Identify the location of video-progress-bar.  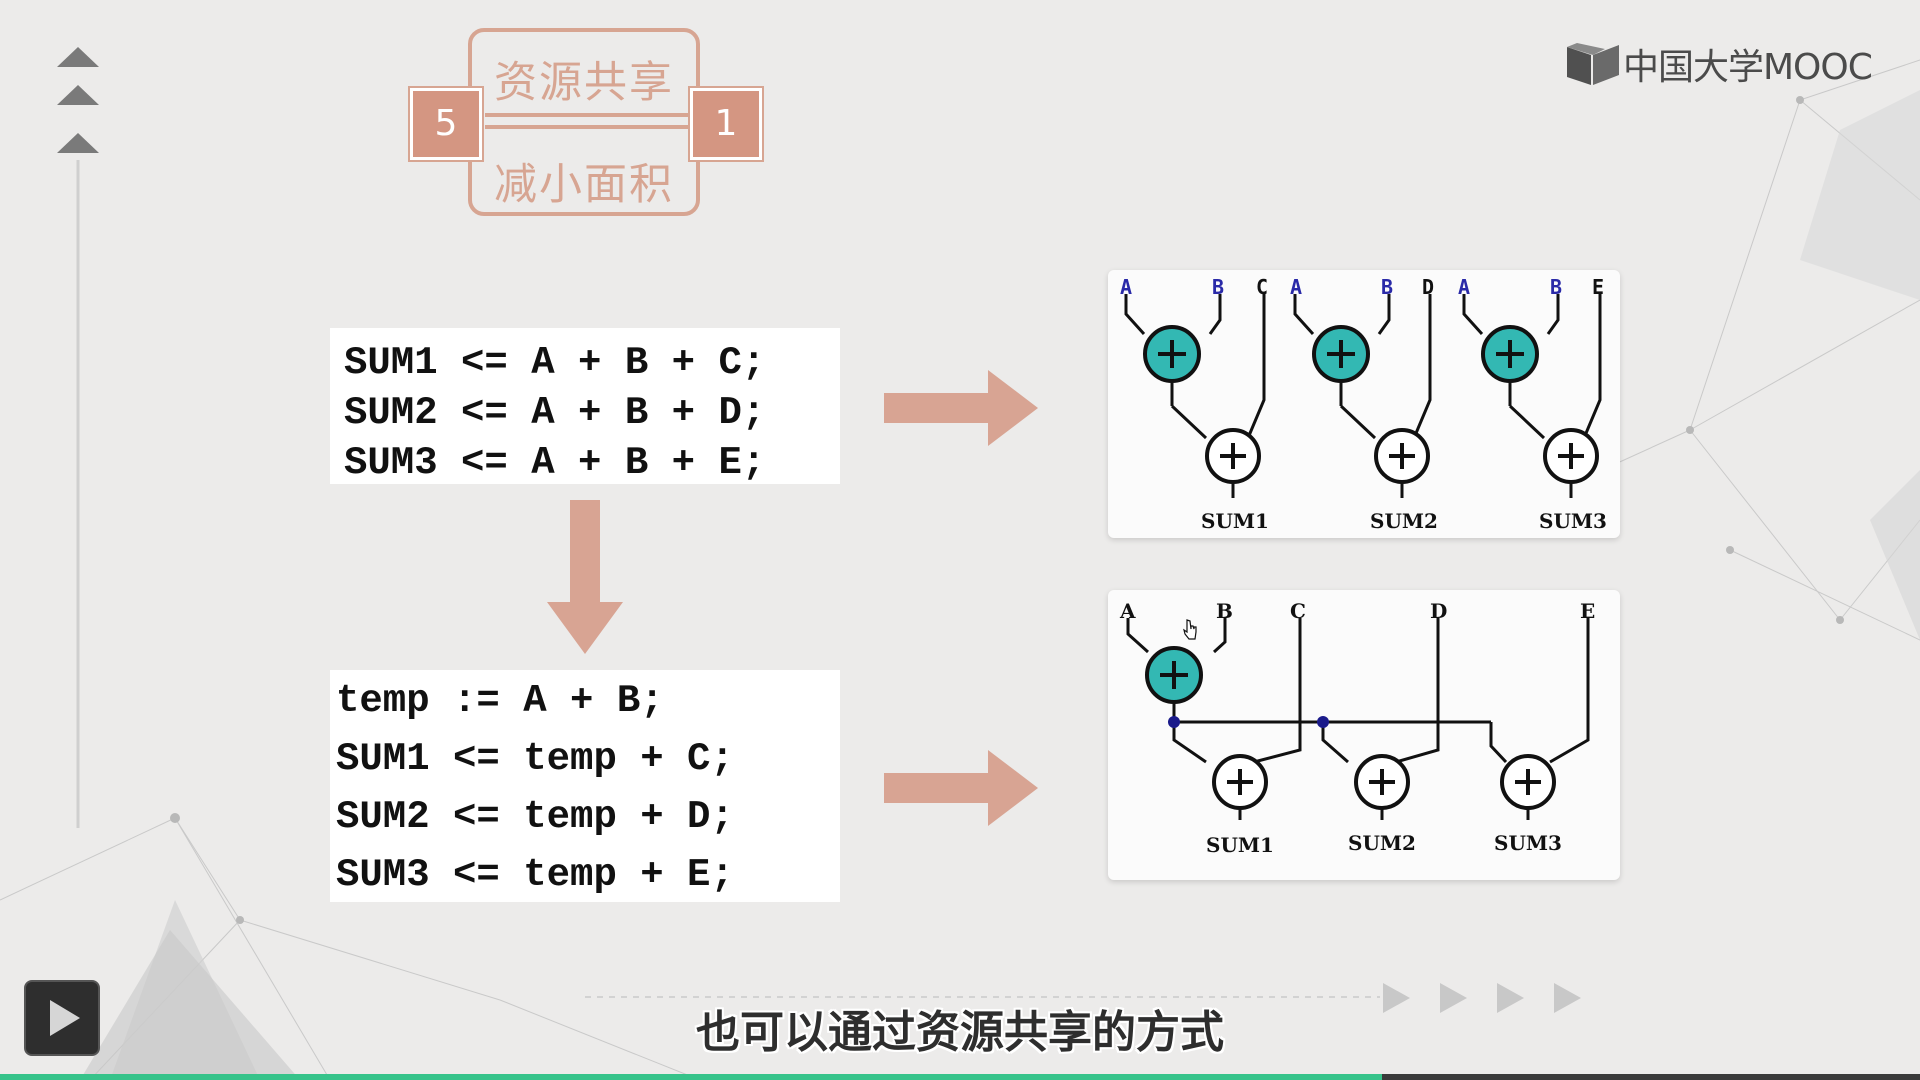
(960, 1077).